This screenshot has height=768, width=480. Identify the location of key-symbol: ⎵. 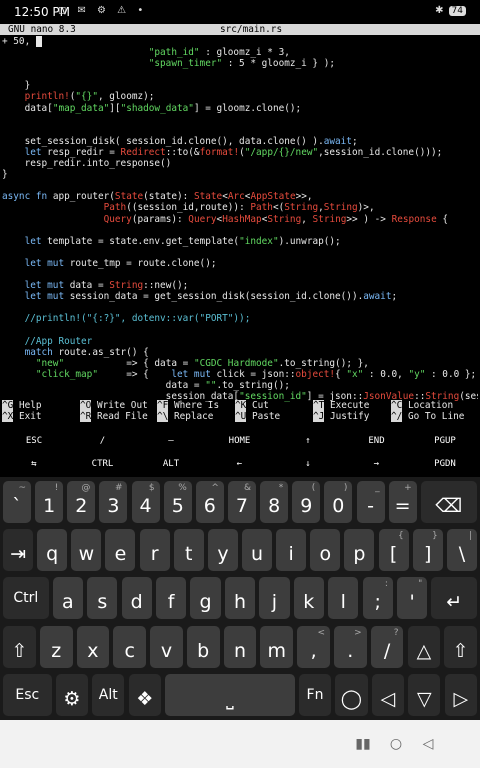
(230, 695).